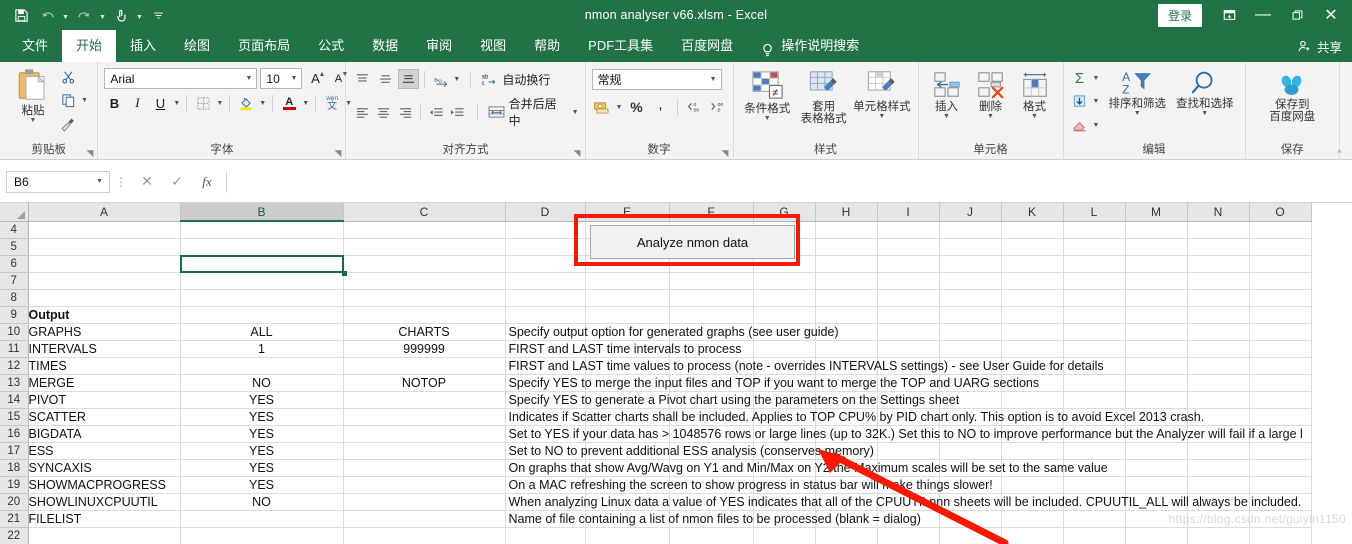 The height and width of the screenshot is (544, 1352). What do you see at coordinates (1096, 101) in the screenshot?
I see `fill-caret: ▼` at bounding box center [1096, 101].